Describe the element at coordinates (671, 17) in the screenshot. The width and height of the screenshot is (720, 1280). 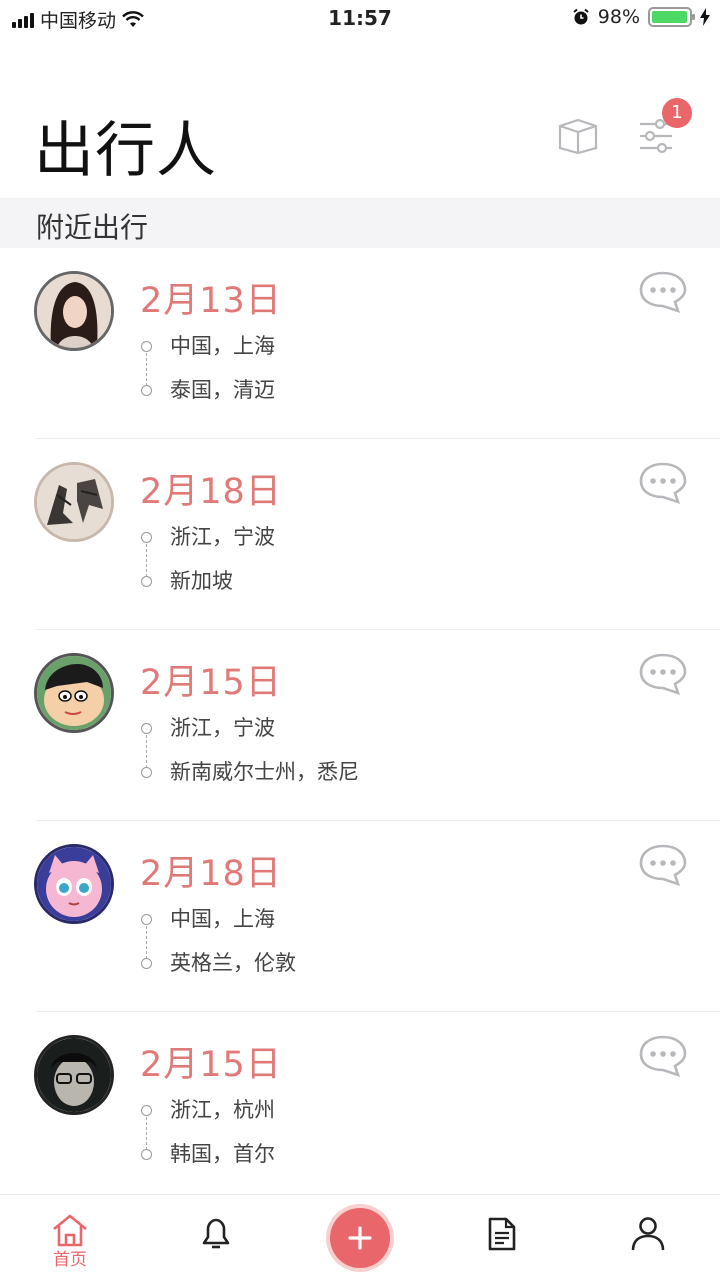
I see `battery-icon` at that location.